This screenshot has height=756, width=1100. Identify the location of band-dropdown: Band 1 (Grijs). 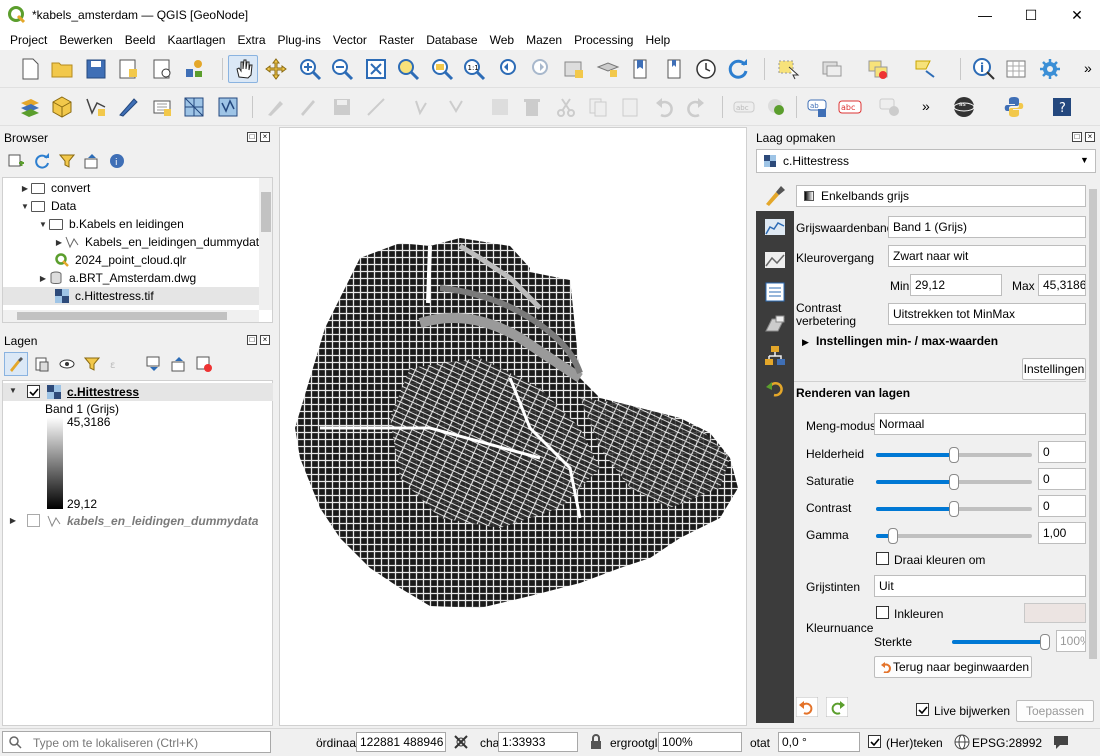
(987, 227).